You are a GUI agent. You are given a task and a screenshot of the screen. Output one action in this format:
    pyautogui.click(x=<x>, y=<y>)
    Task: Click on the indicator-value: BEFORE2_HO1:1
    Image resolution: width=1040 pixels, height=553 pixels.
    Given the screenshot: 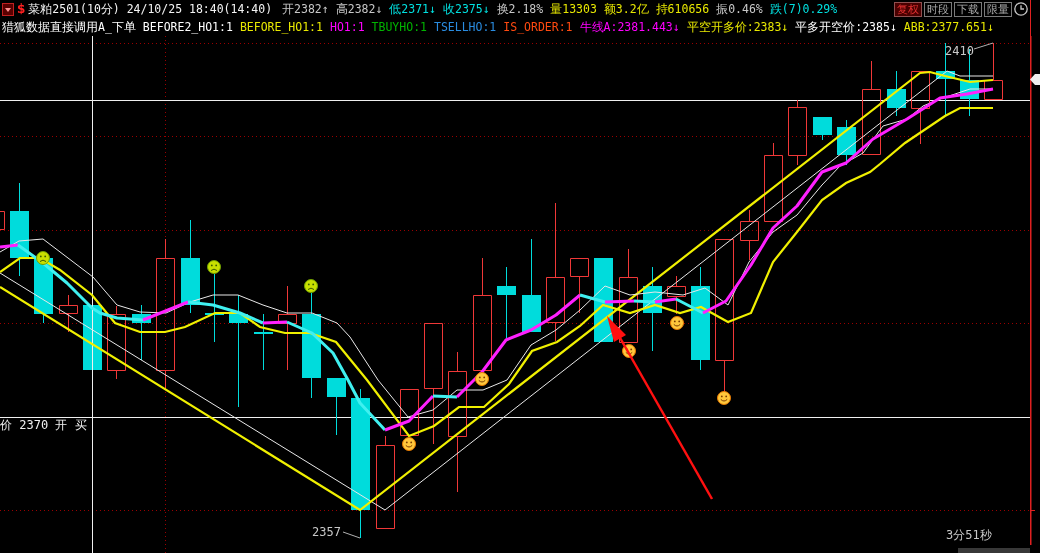 What is the action you would take?
    pyautogui.click(x=187, y=27)
    